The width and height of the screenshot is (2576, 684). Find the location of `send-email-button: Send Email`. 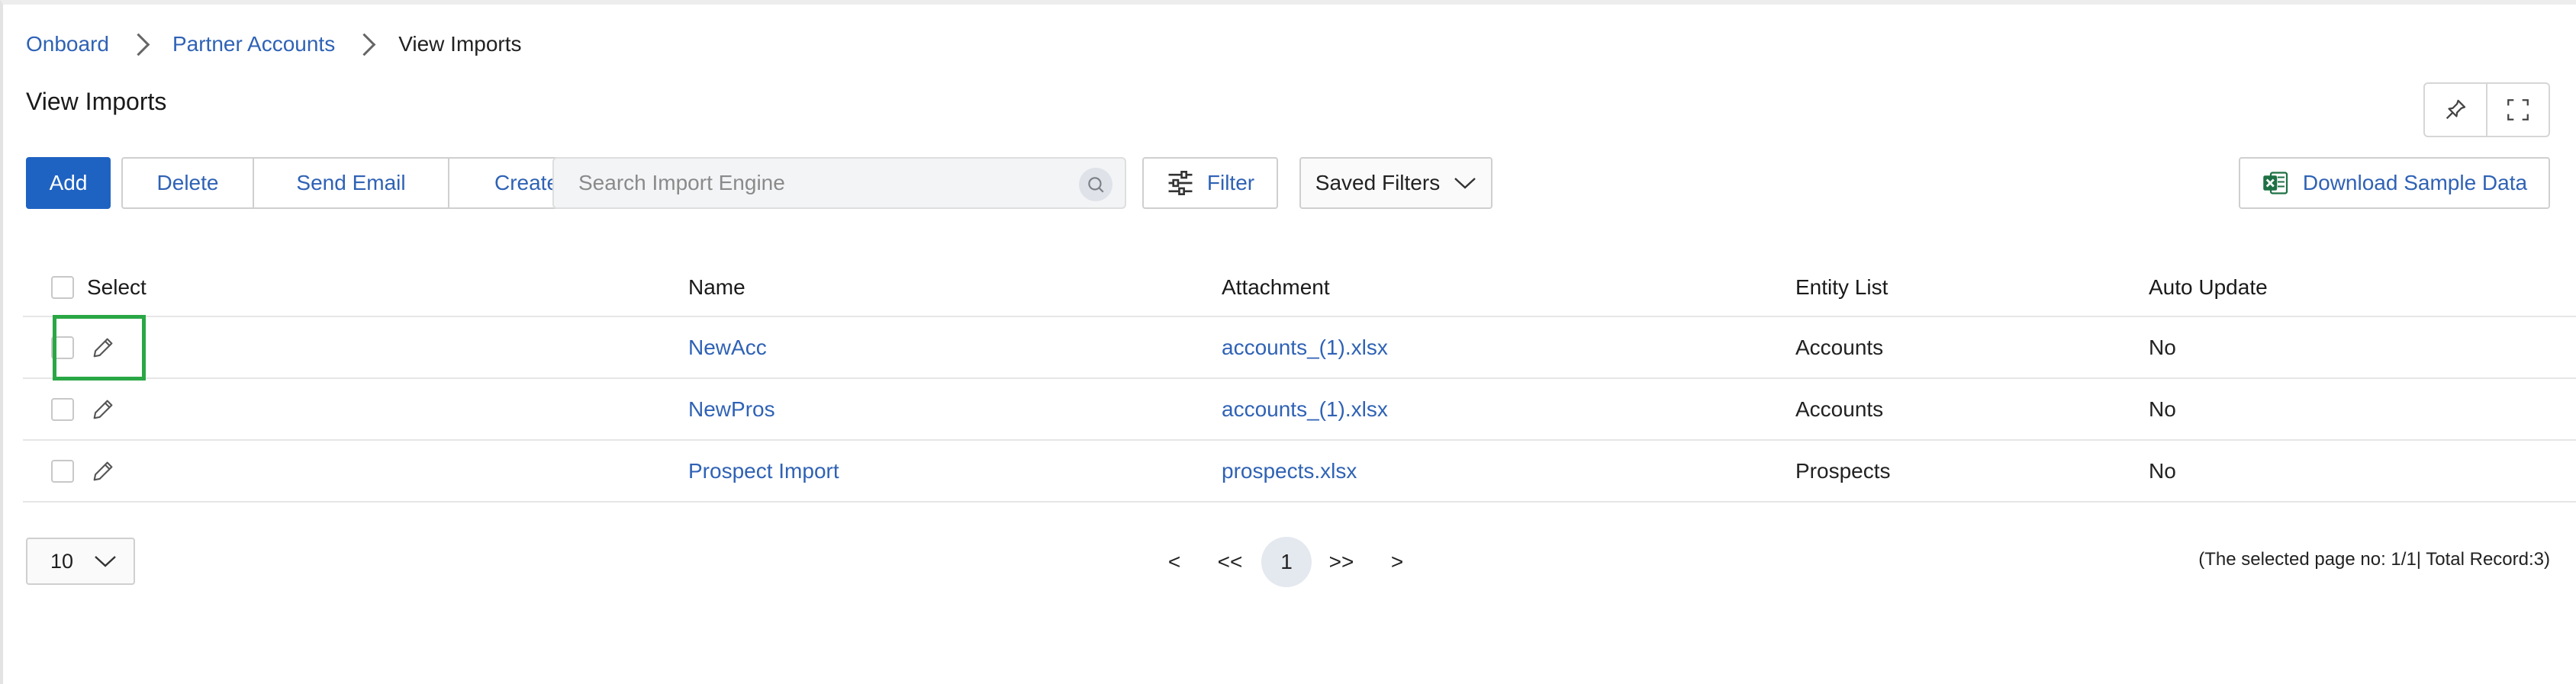

send-email-button: Send Email is located at coordinates (350, 183).